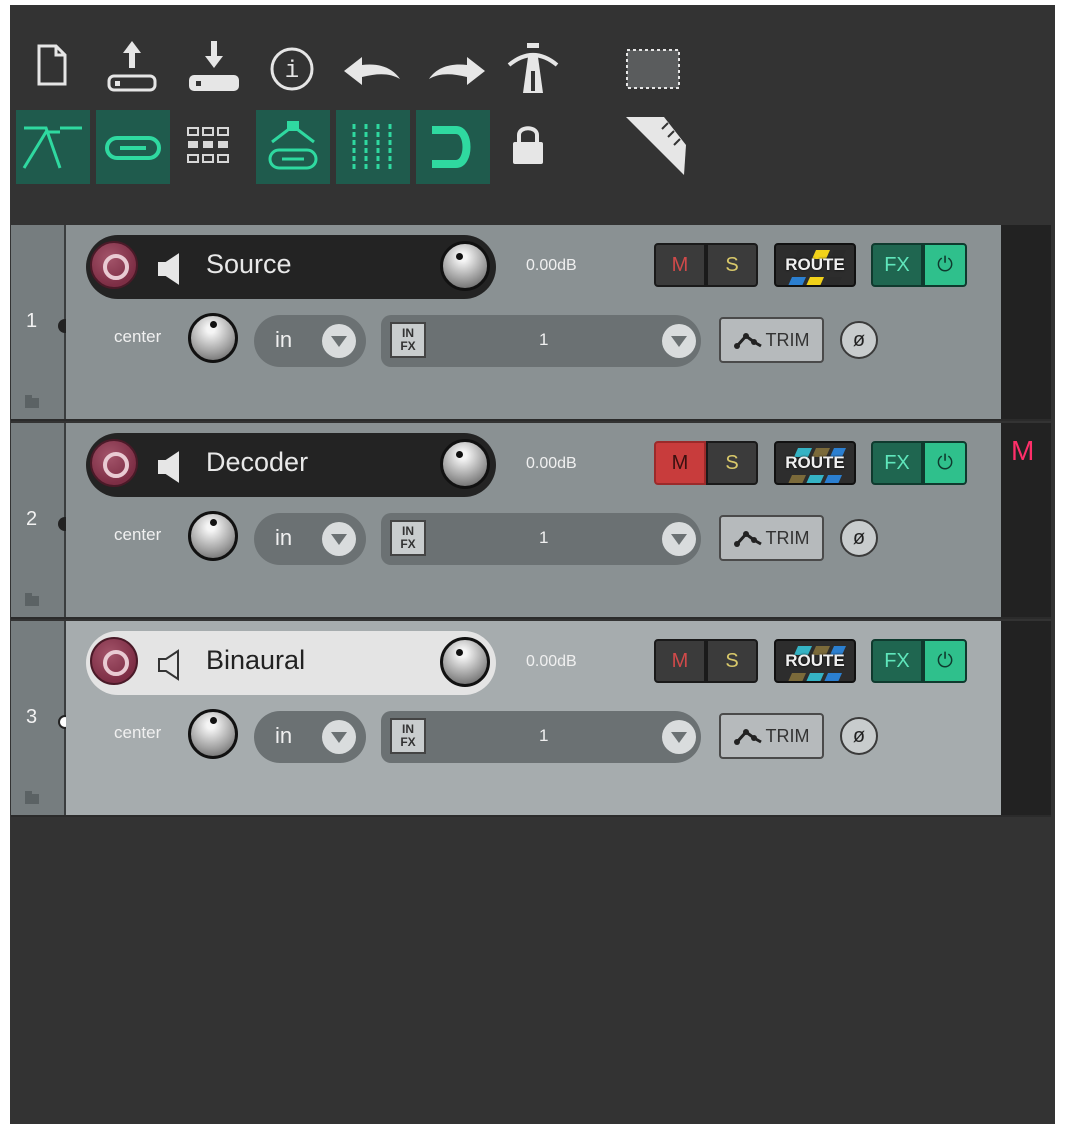 This screenshot has width=1076, height=1124. I want to click on track-name-bar: Decoder, so click(291, 465).